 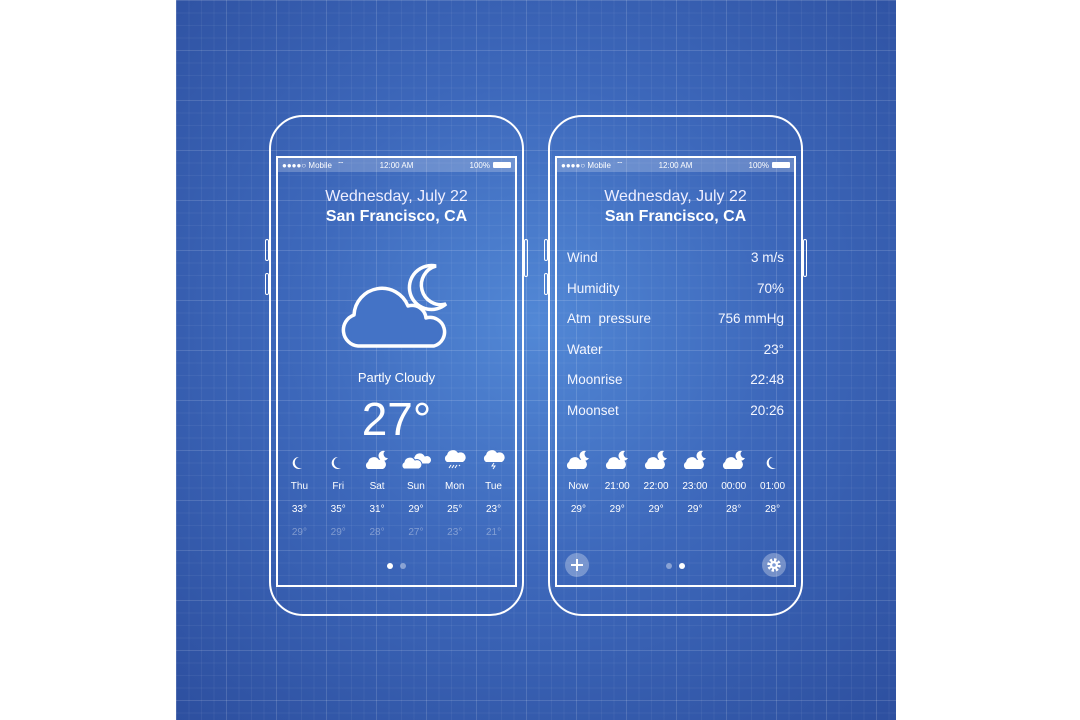 I want to click on detail-value: 756 mmHg, so click(x=750, y=318).